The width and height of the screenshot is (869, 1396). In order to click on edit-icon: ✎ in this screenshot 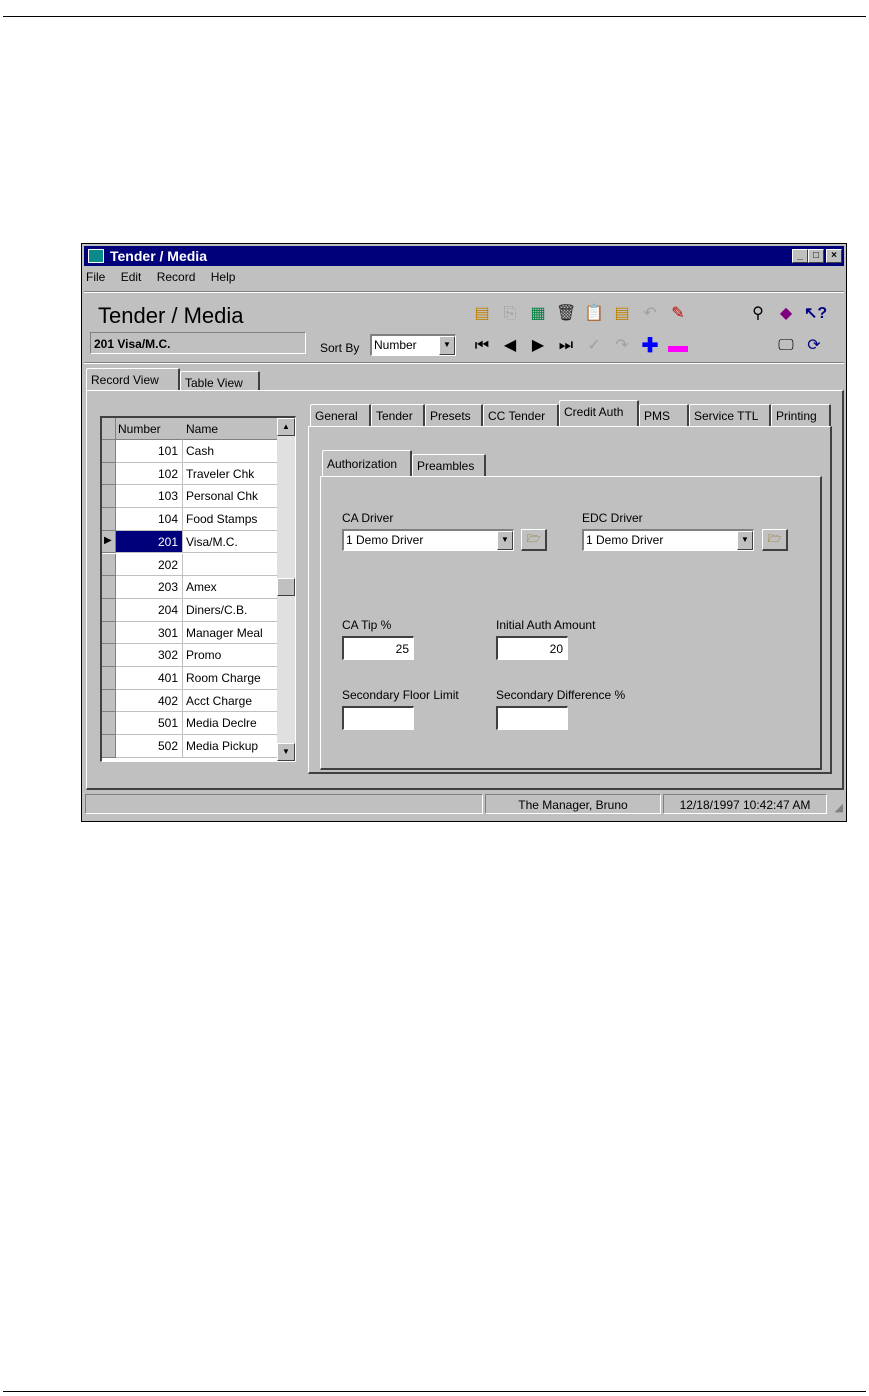, I will do `click(678, 314)`.